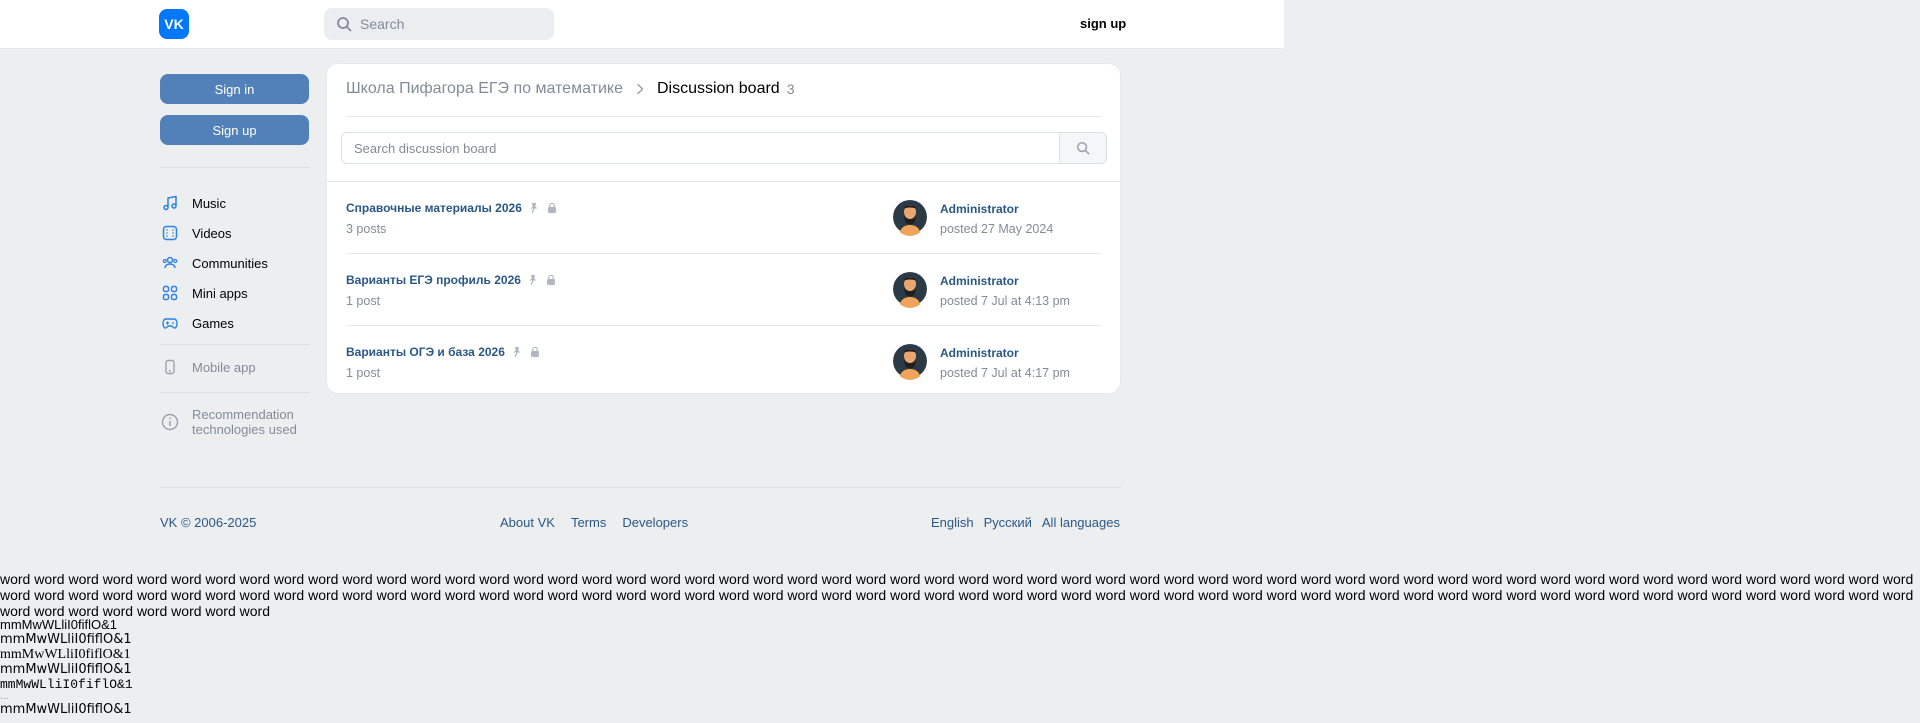 The image size is (1920, 723). I want to click on nav-label: Communities, so click(230, 263).